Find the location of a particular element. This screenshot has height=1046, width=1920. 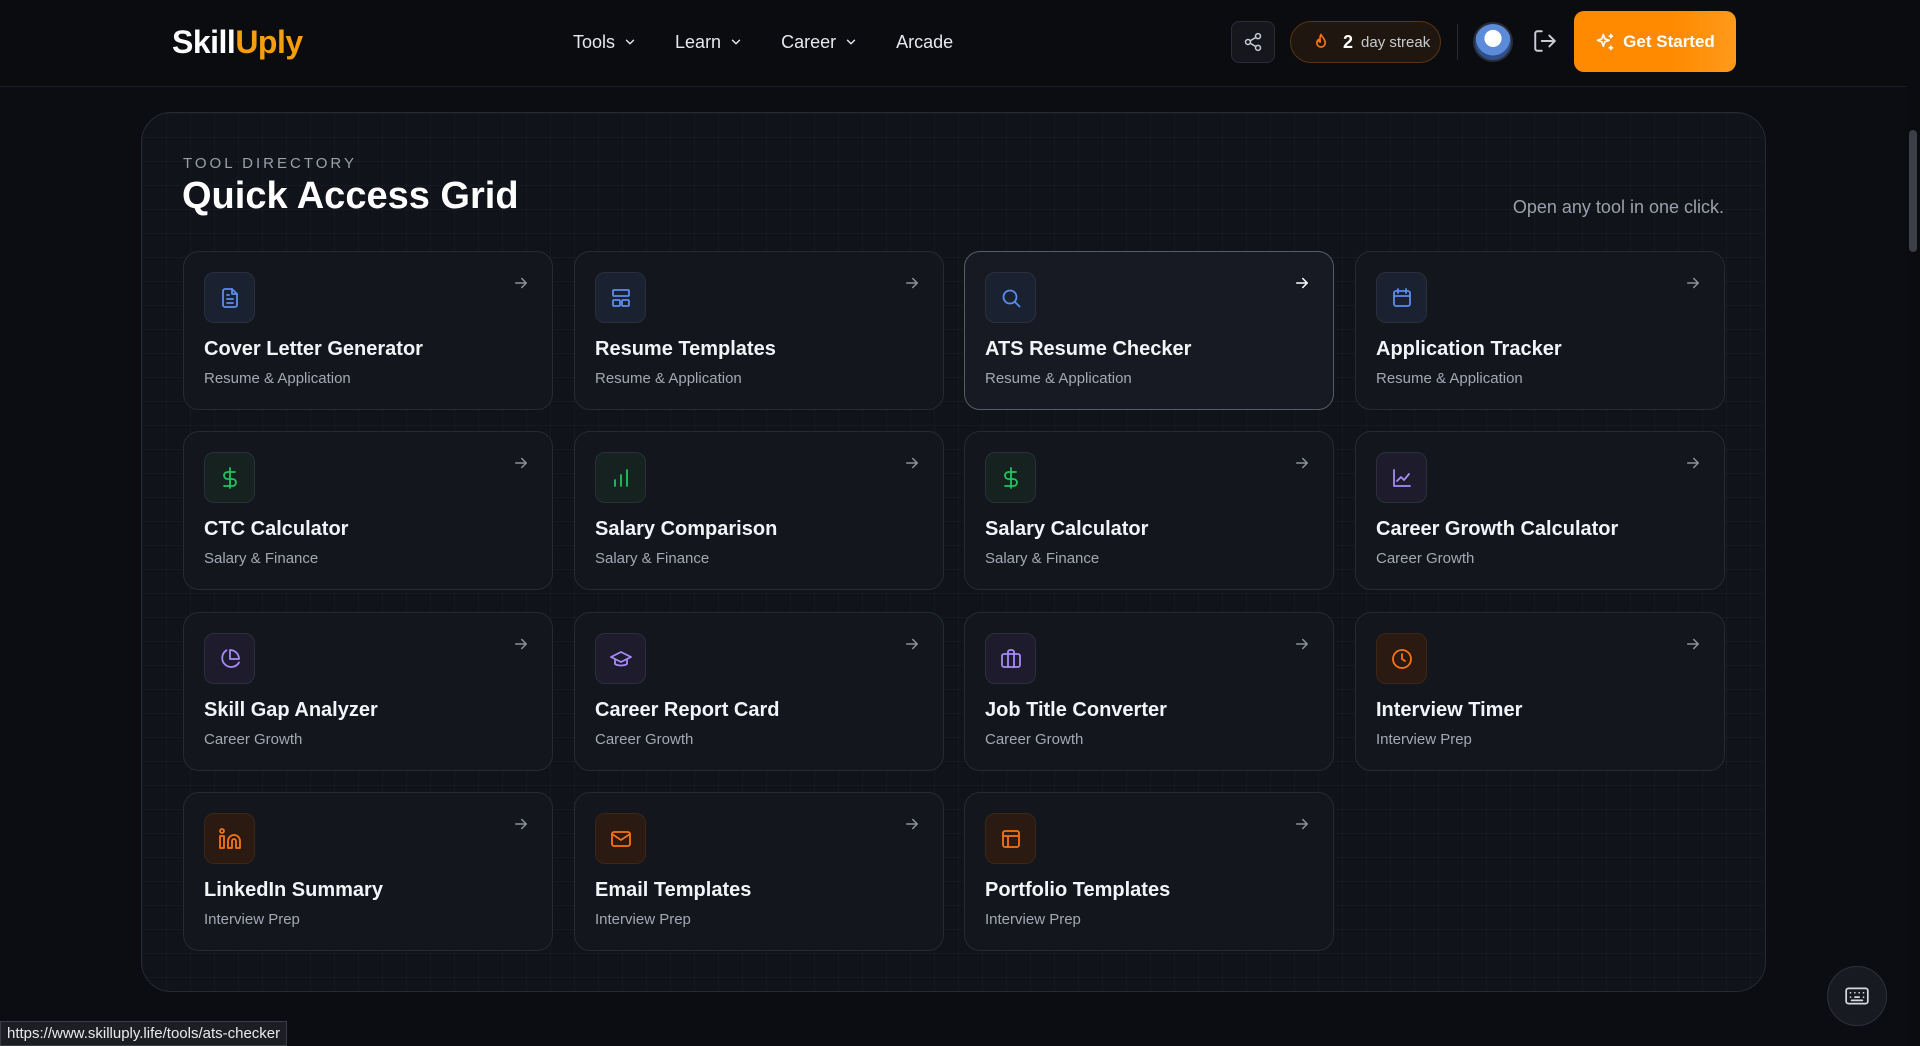

tool-name: Portfolio Templates is located at coordinates (1078, 890).